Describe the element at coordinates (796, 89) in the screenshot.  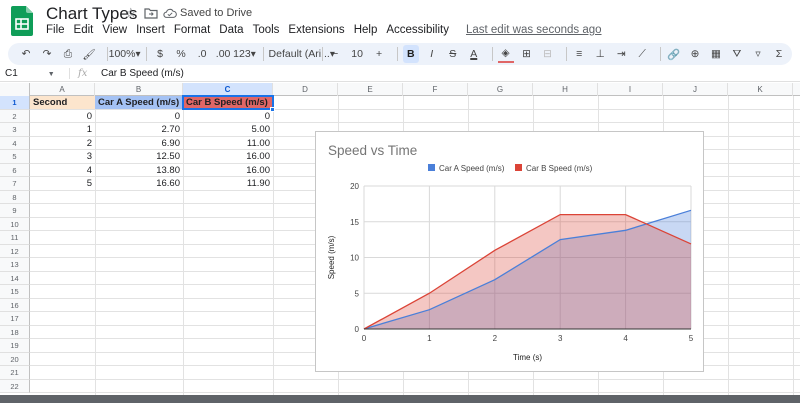
I see `column-header-l: L` at that location.